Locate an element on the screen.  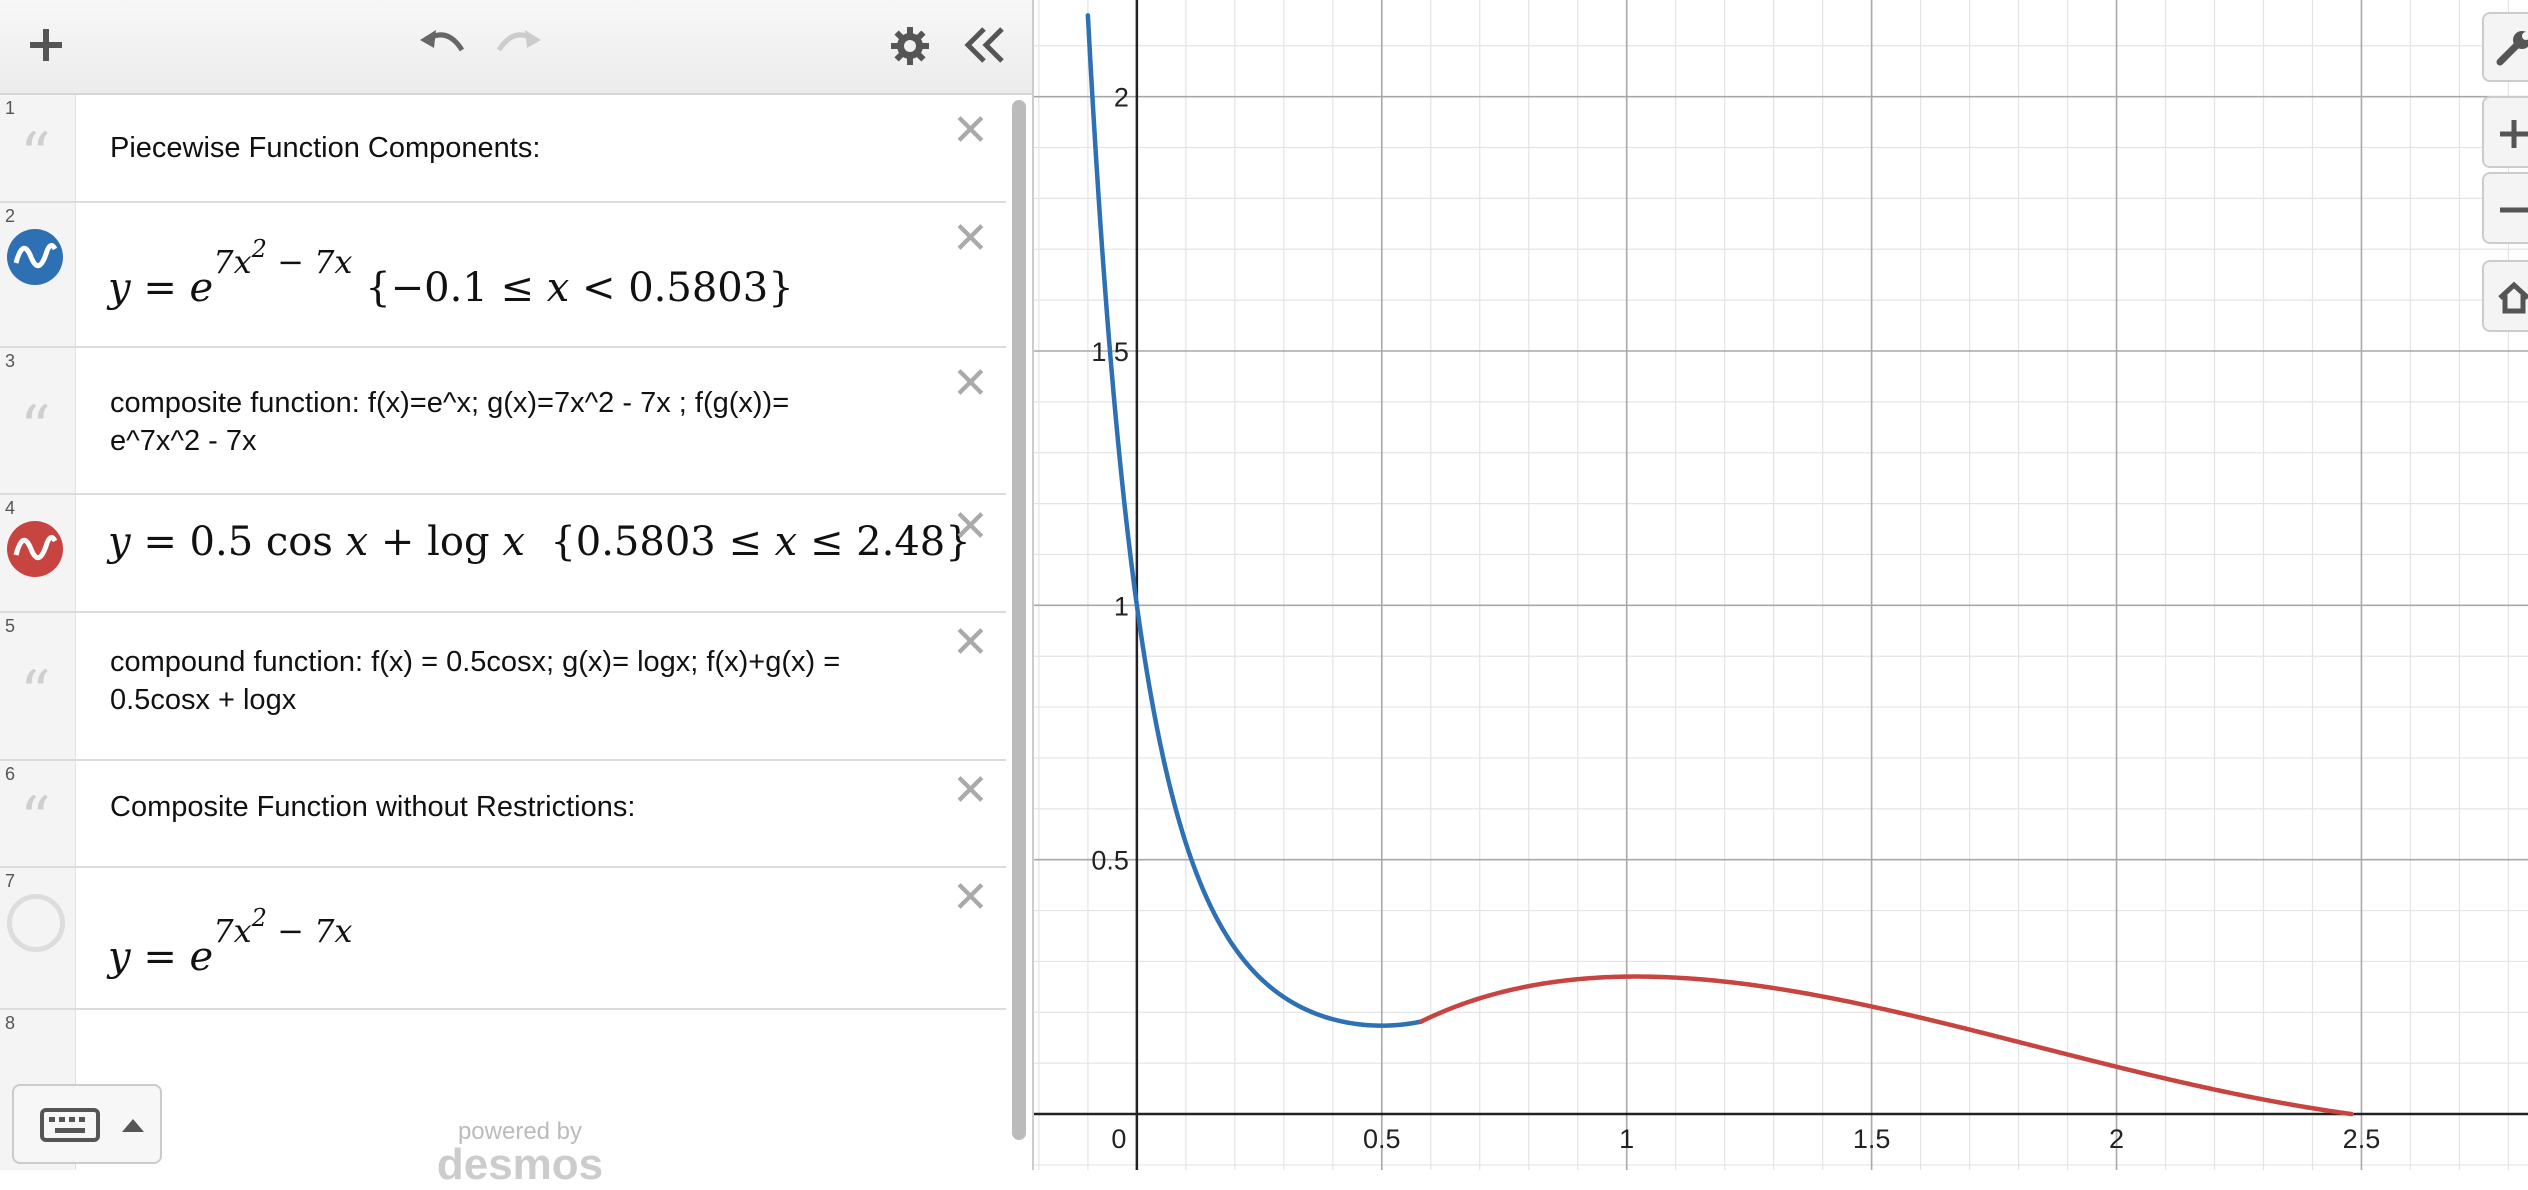
row-number: 4 is located at coordinates (10, 508).